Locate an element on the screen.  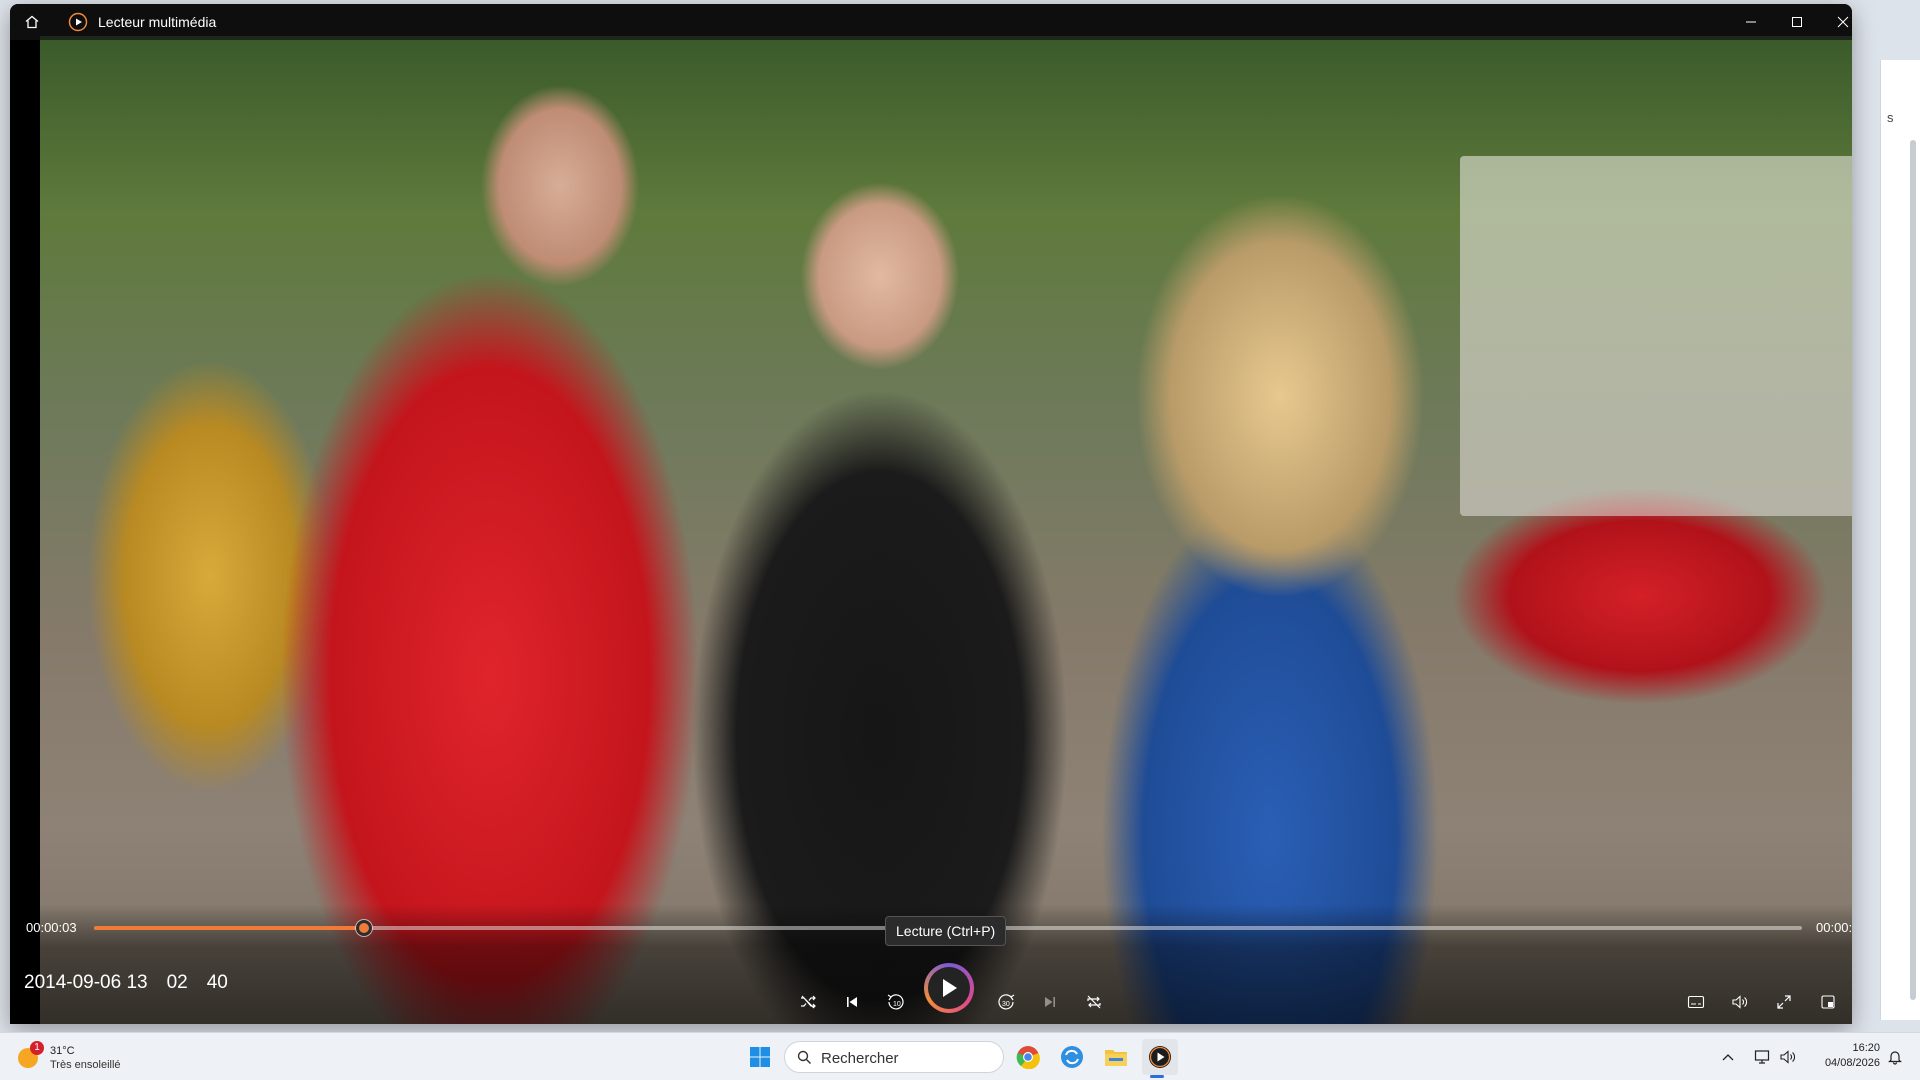
clock-date: 04/08/2026 is located at coordinates (1852, 1063).